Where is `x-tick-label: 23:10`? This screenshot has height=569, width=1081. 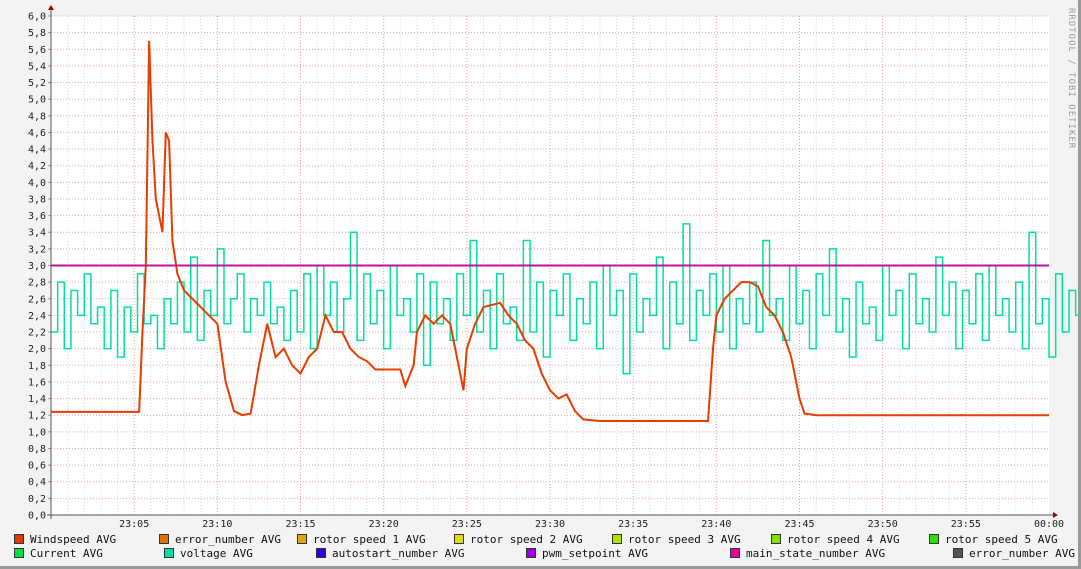
x-tick-label: 23:10 is located at coordinates (217, 524).